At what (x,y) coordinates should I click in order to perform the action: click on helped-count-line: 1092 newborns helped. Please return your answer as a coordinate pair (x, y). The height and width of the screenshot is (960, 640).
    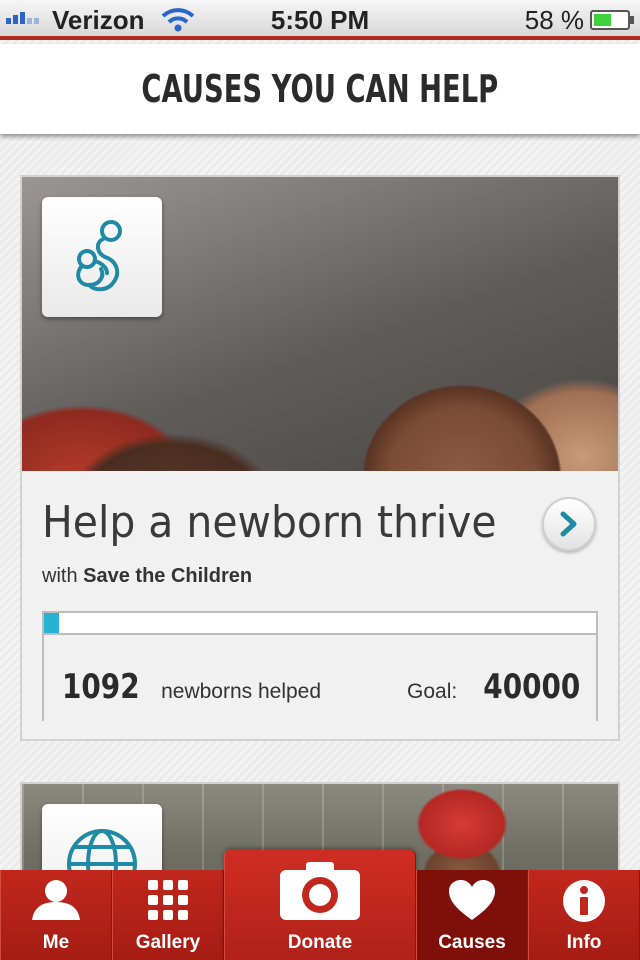
    Looking at the image, I should click on (191, 687).